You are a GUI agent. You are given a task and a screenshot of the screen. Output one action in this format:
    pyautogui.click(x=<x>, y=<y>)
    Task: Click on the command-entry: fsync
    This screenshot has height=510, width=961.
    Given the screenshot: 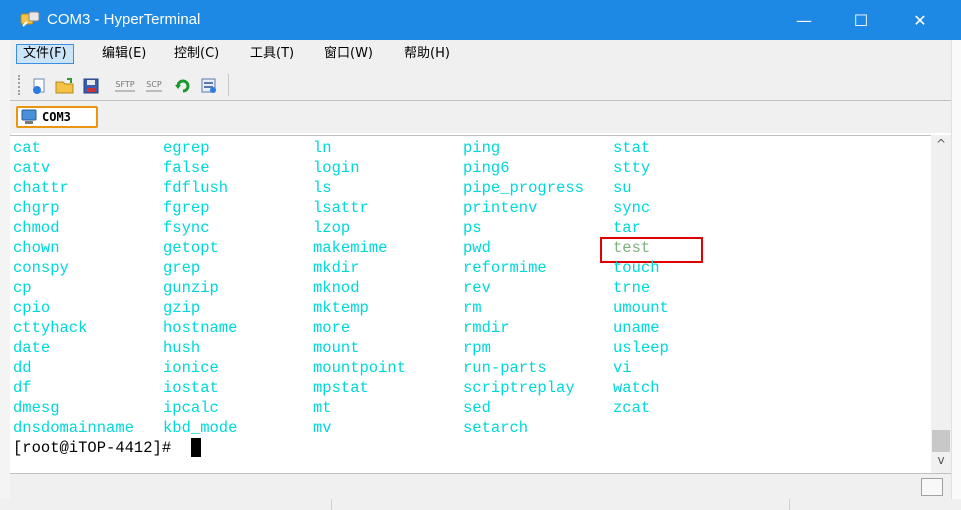 What is the action you would take?
    pyautogui.click(x=186, y=228)
    